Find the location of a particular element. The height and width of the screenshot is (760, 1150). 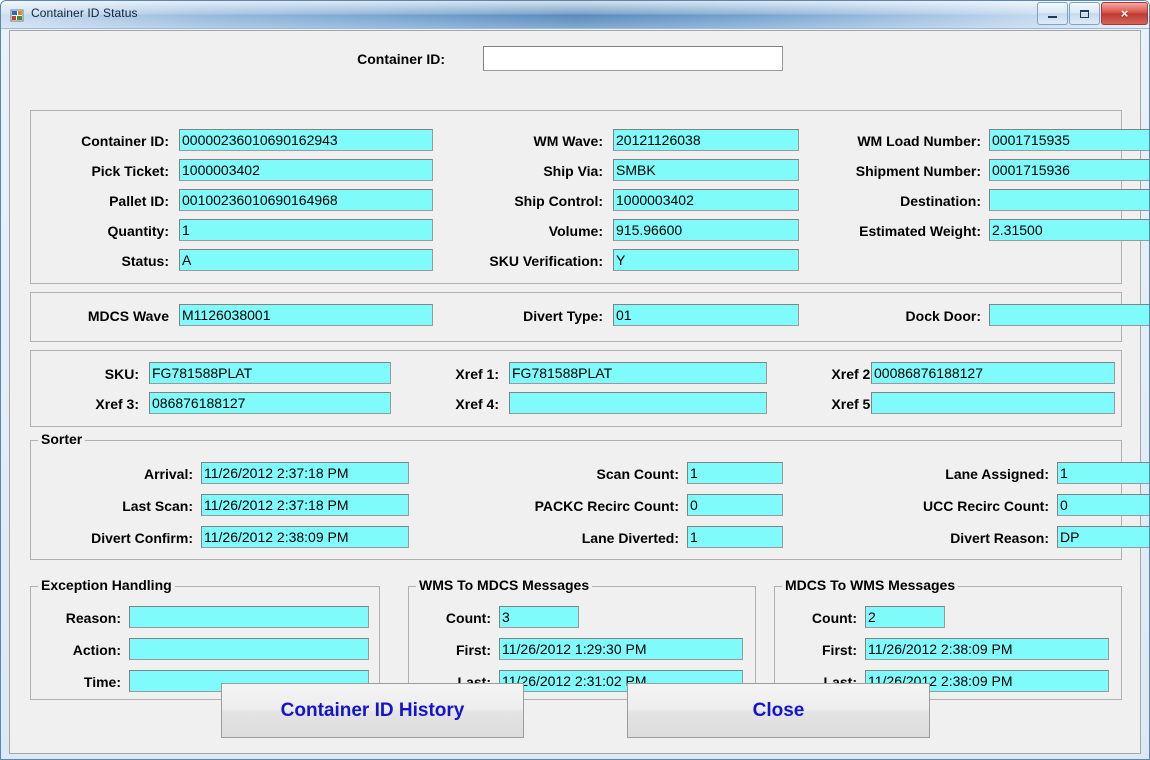

detail-value-status: A is located at coordinates (306, 260).